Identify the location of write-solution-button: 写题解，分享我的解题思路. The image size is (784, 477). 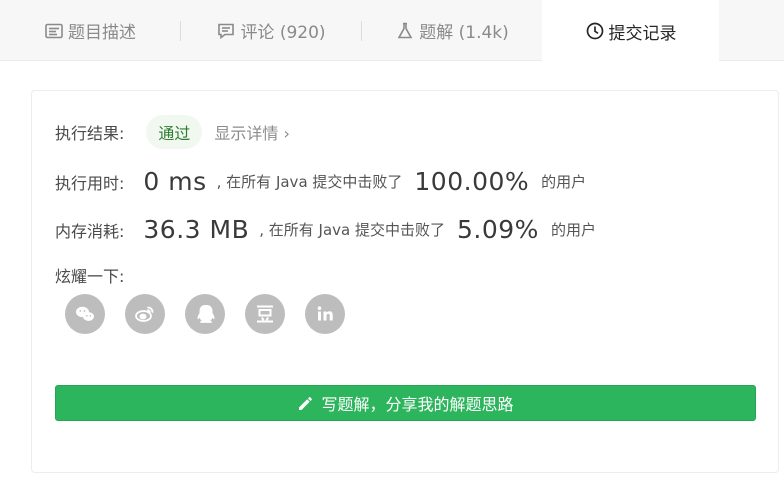
(405, 403).